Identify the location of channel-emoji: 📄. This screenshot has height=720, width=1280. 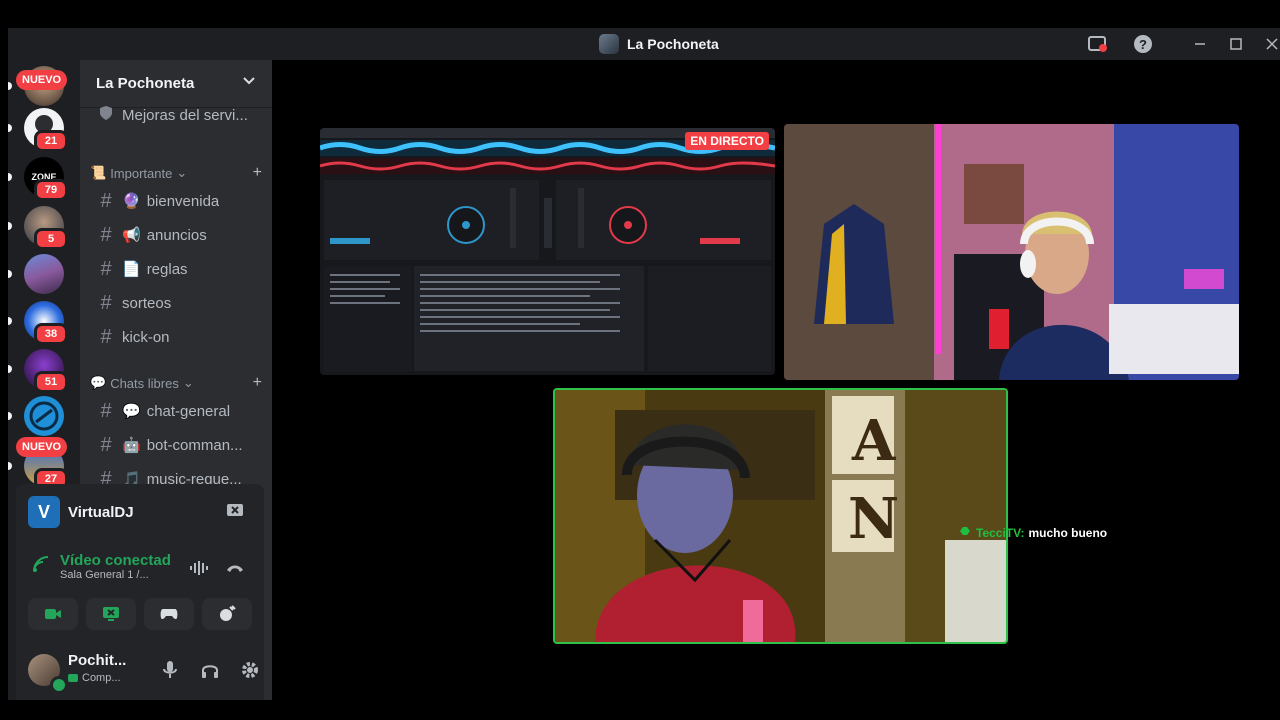
(131, 269).